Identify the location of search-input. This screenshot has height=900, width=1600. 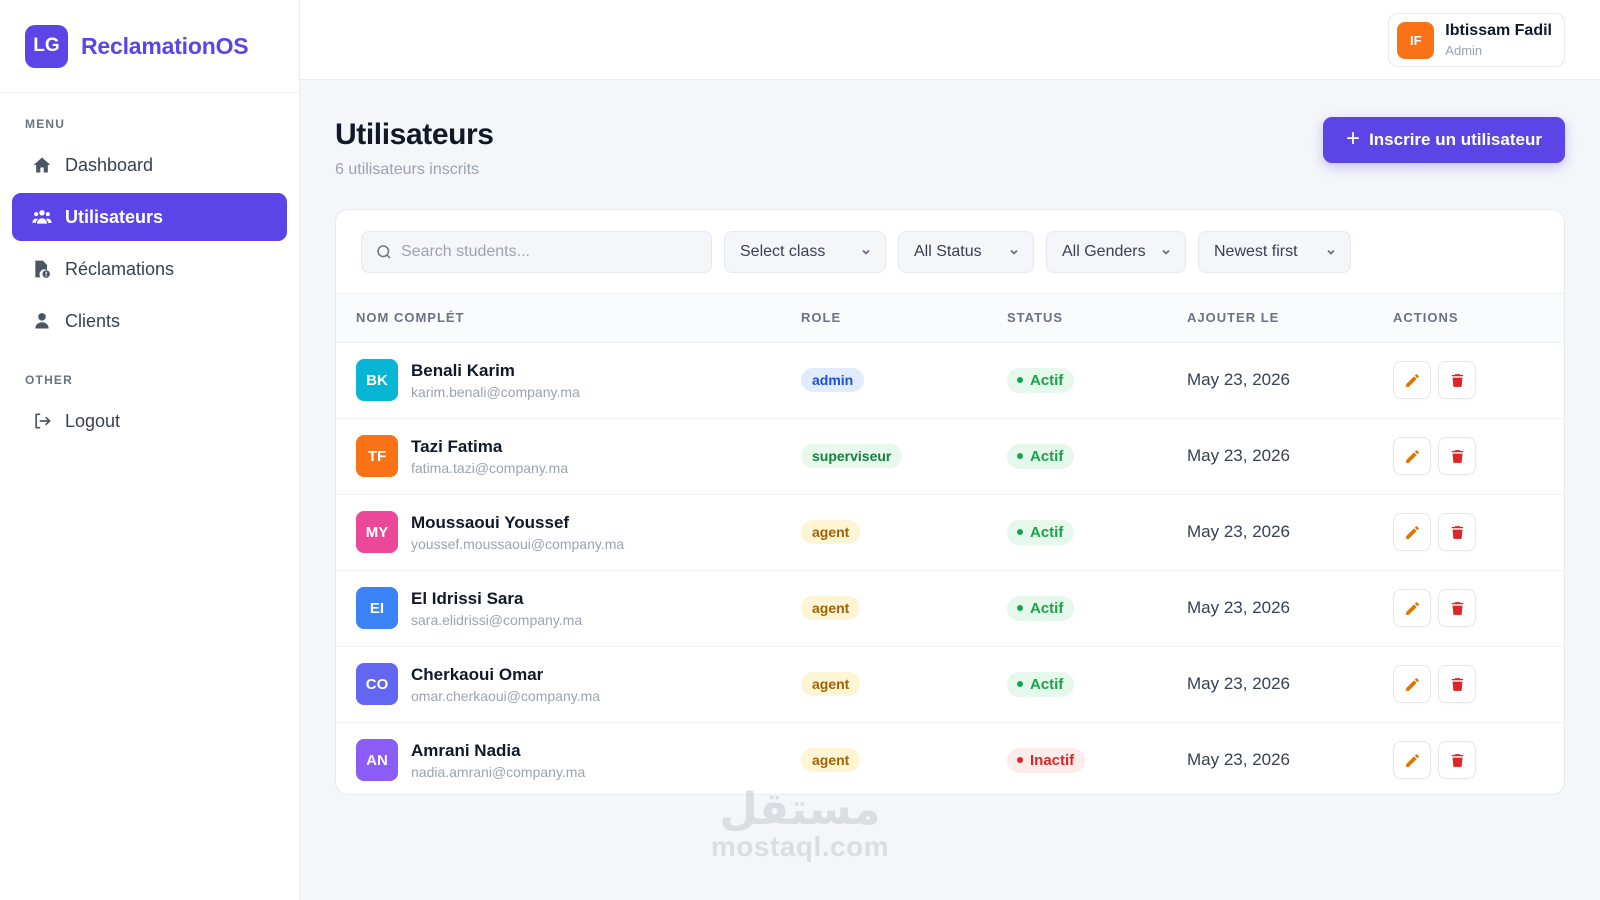
(546, 251).